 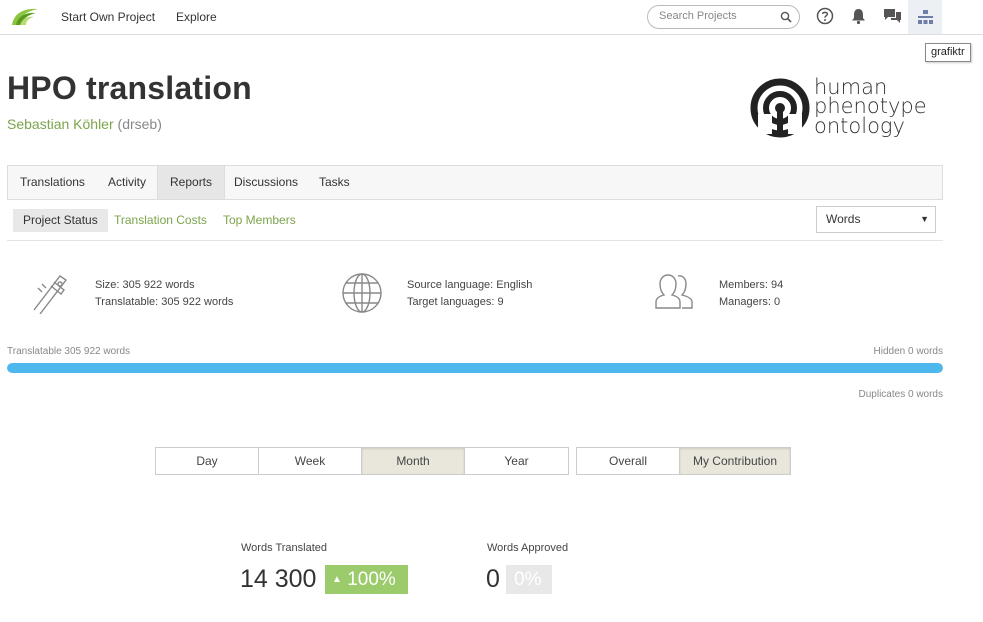 What do you see at coordinates (24, 17) in the screenshot?
I see `crowdin-logo-icon` at bounding box center [24, 17].